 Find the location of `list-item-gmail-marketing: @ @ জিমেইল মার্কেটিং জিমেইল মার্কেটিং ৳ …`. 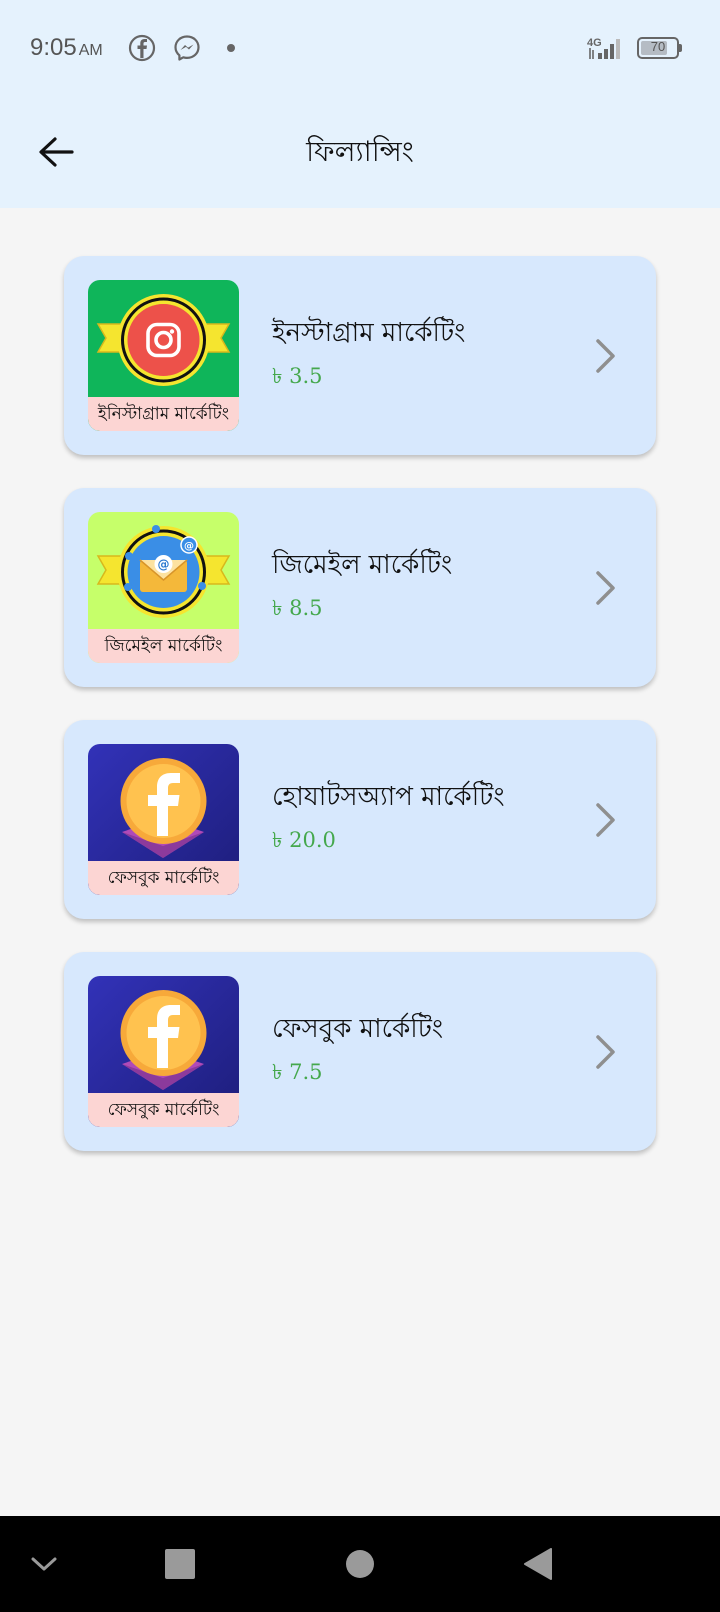

list-item-gmail-marketing: @ @ জিমেইল মার্কেটিং জিমেইল মার্কেটিং ৳ … is located at coordinates (360, 587).